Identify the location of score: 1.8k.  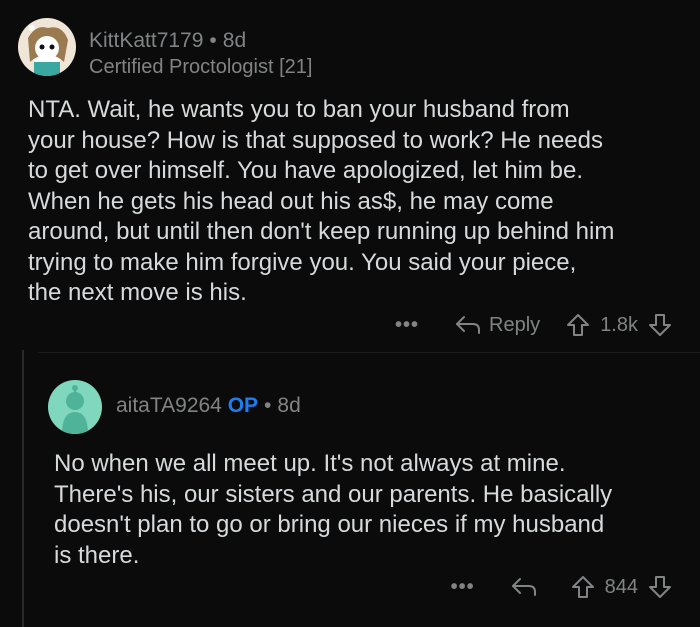
(619, 324).